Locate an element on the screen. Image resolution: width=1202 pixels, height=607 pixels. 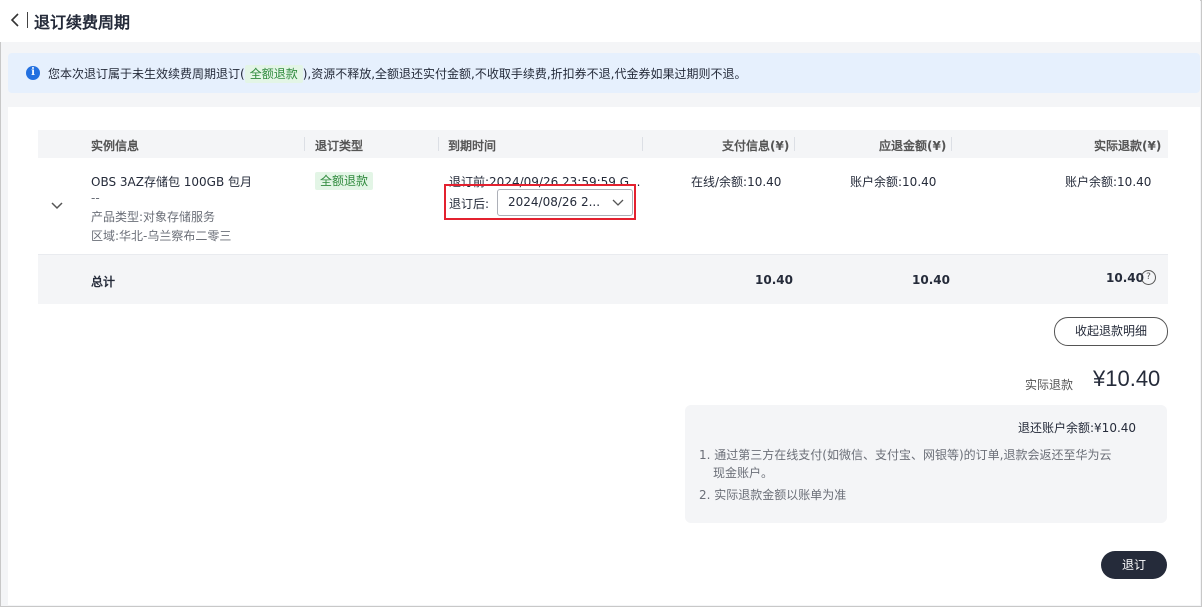
column-refund-type: 退订类型 is located at coordinates (339, 146).